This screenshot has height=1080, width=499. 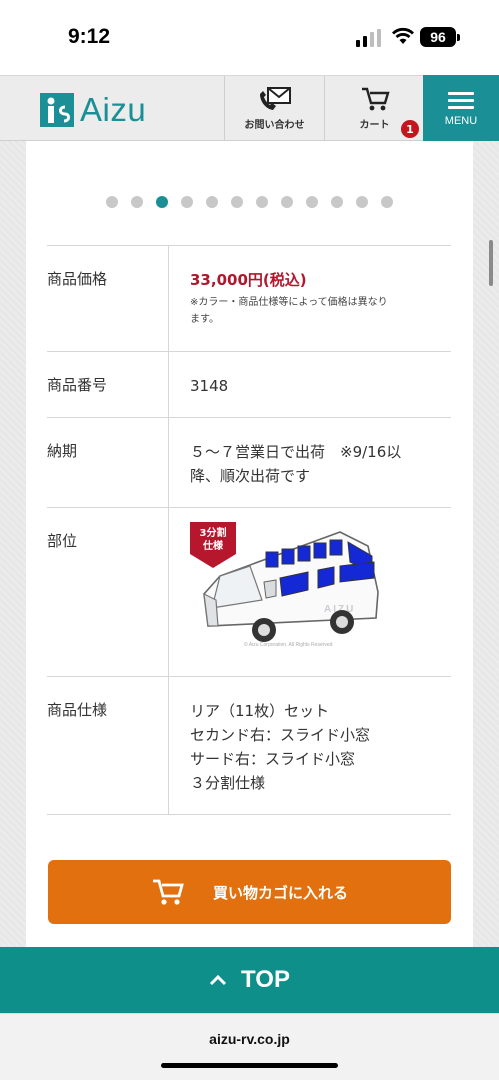 I want to click on table-row: 納期 ５～７営業日で出荷 ※9/16以 降、順次出荷です, so click(x=249, y=463).